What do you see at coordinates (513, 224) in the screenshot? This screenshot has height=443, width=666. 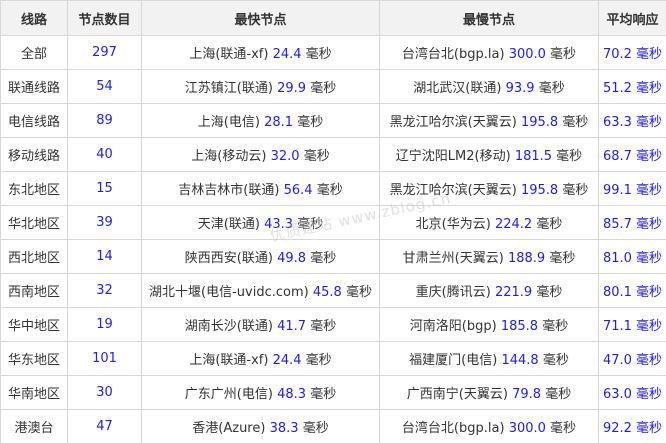 I see `slowest-node-ms: 224.2` at bounding box center [513, 224].